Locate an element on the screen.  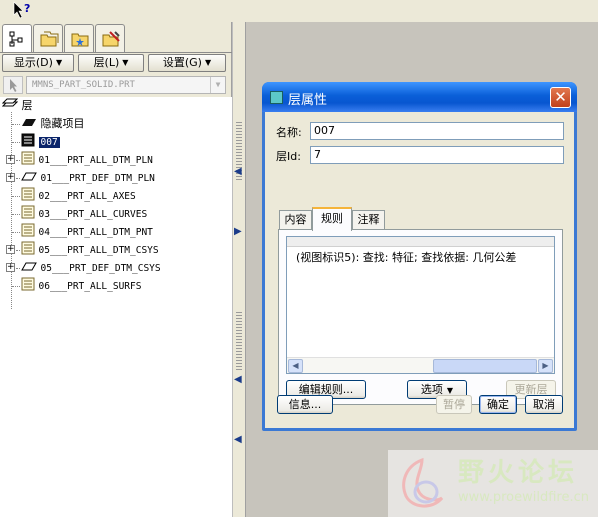
whats-this-help-icon: ? is located at coordinates (22, 10).